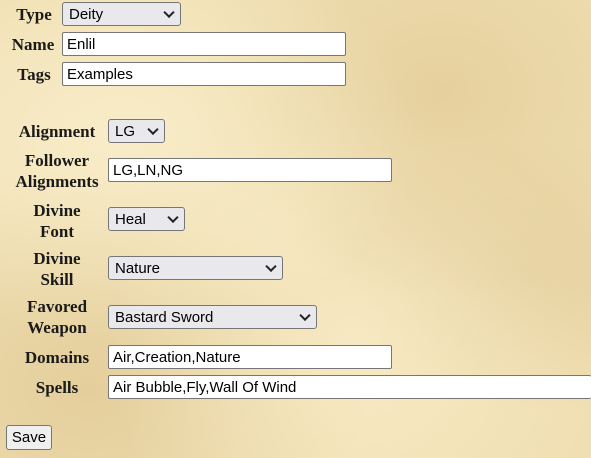 The height and width of the screenshot is (458, 591). I want to click on divine-font-label: Divine Font, so click(57, 221).